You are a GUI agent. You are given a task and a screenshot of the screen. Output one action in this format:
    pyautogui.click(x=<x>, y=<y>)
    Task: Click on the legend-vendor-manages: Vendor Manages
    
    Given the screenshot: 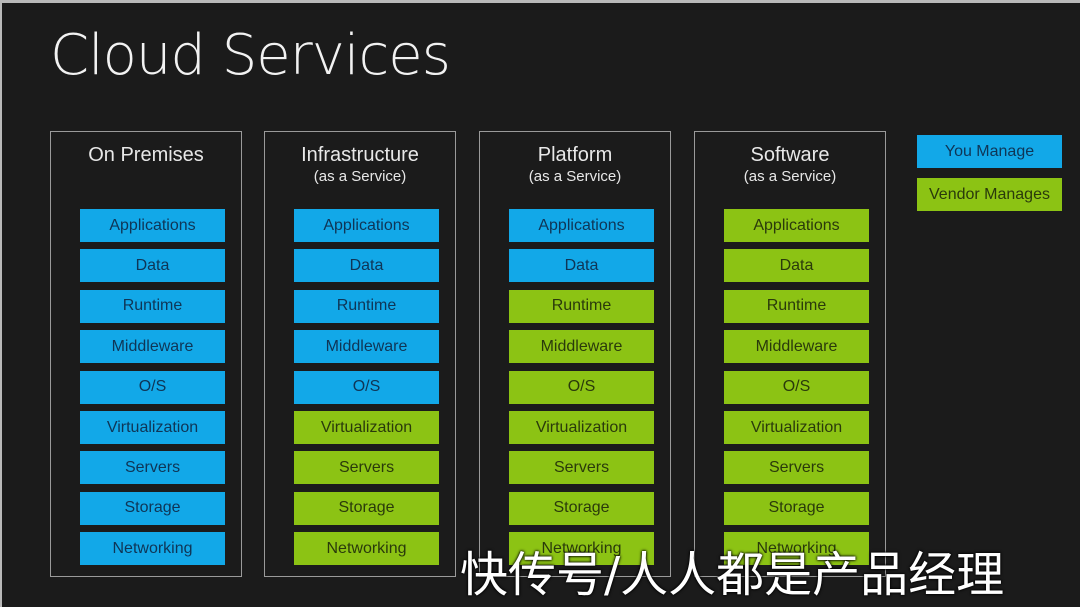 What is the action you would take?
    pyautogui.click(x=989, y=194)
    